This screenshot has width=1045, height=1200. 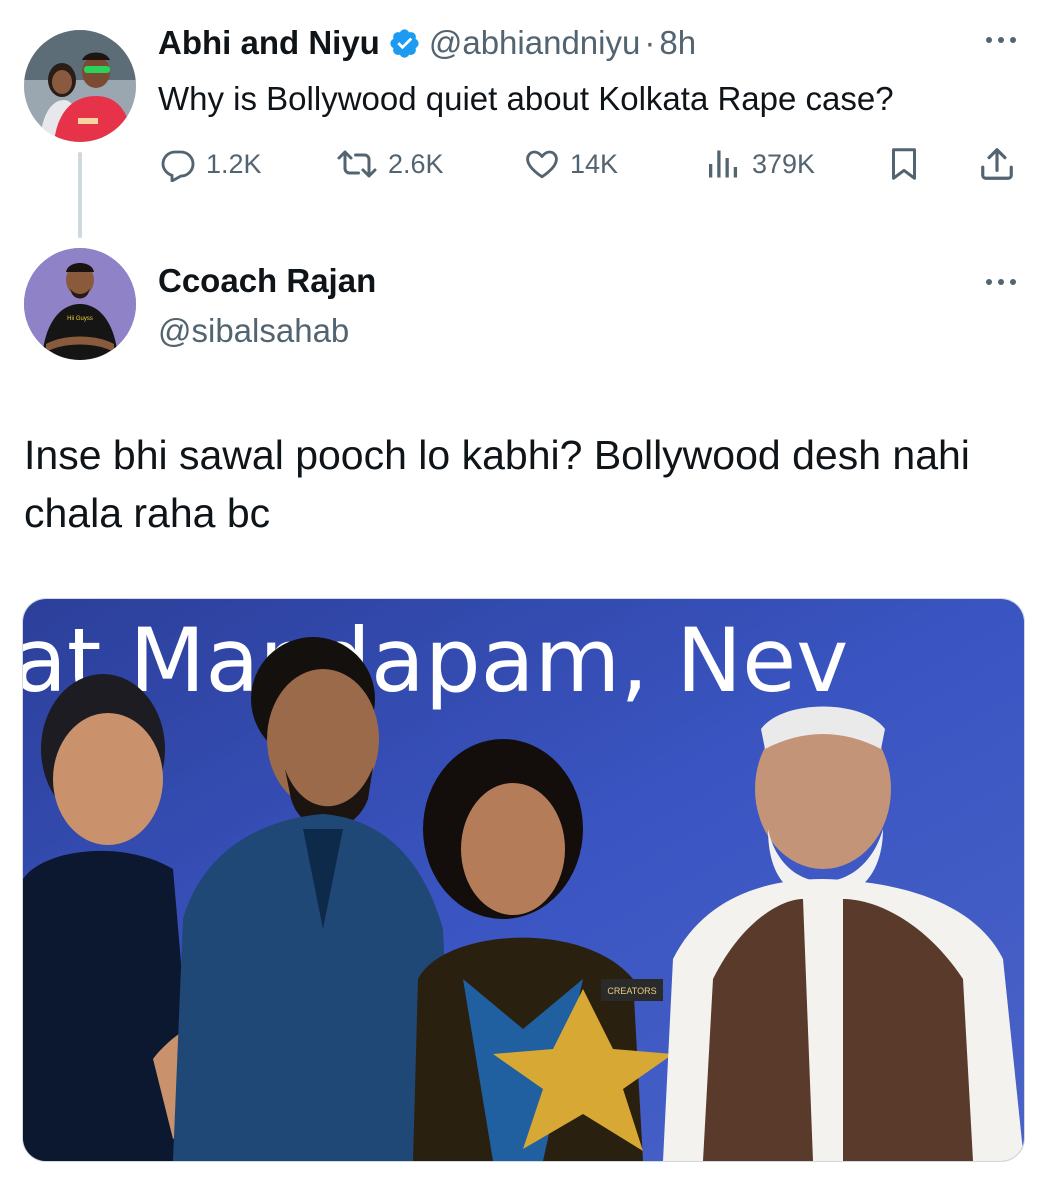 What do you see at coordinates (594, 163) in the screenshot?
I see `like-count: 14K` at bounding box center [594, 163].